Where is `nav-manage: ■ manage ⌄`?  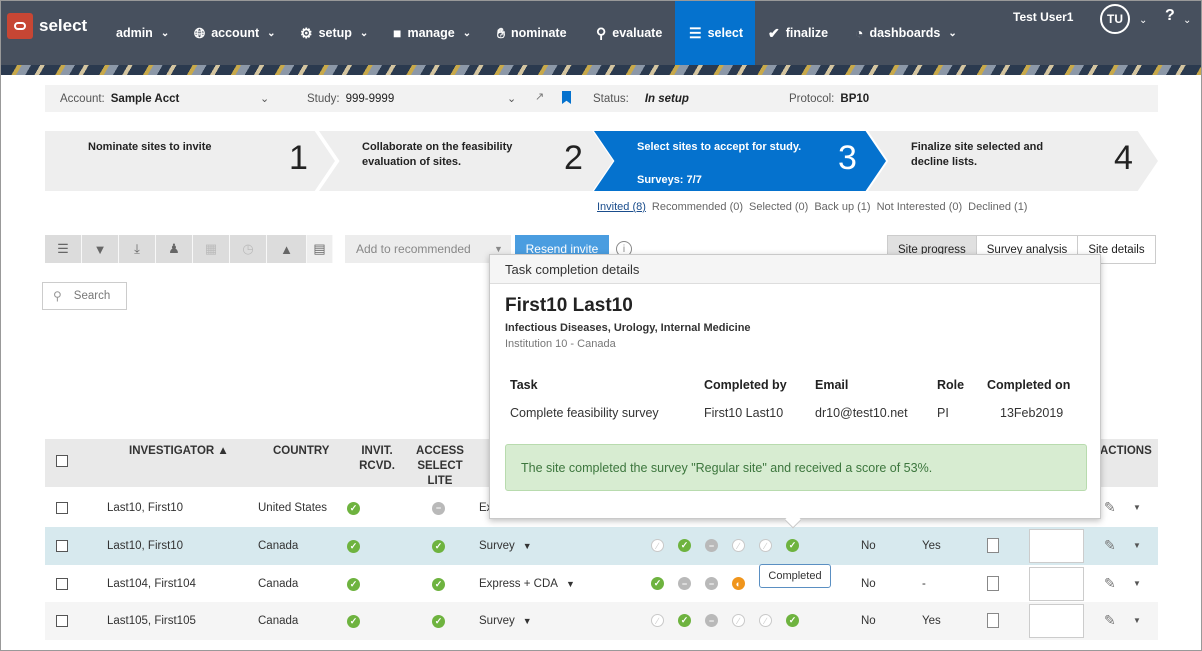
nav-manage: ■ manage ⌄ is located at coordinates (432, 33).